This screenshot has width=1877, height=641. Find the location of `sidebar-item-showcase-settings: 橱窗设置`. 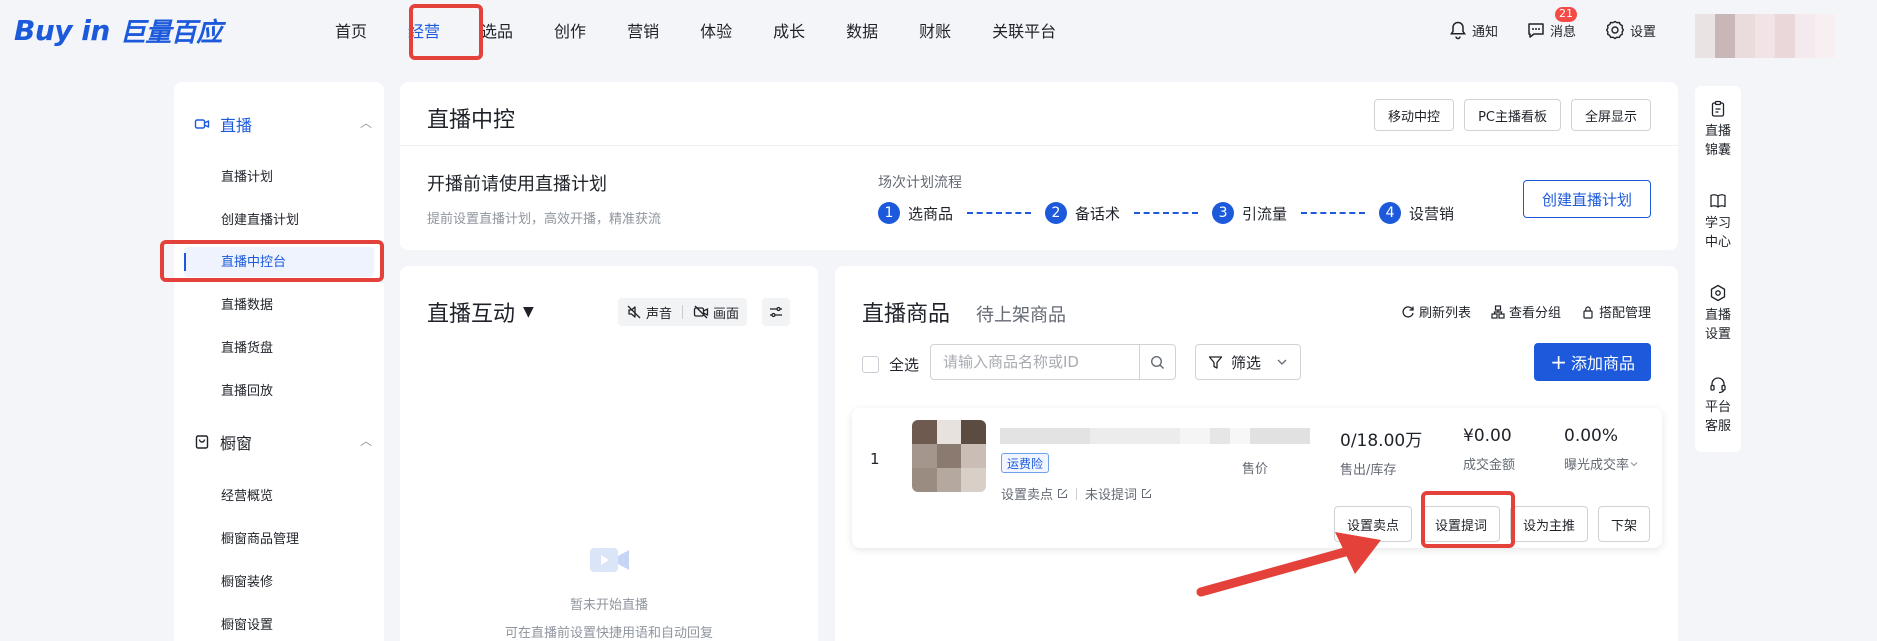

sidebar-item-showcase-settings: 橱窗设置 is located at coordinates (247, 623).